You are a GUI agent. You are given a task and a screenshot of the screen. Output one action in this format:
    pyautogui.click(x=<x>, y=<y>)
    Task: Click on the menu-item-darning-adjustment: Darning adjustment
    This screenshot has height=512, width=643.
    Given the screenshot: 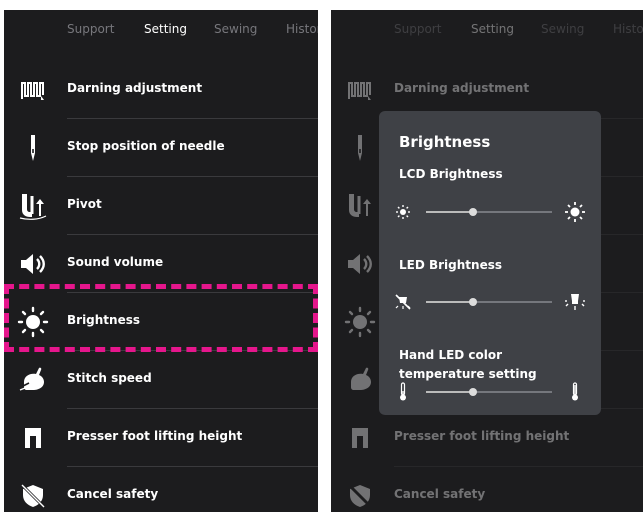 What is the action you would take?
    pyautogui.click(x=161, y=90)
    